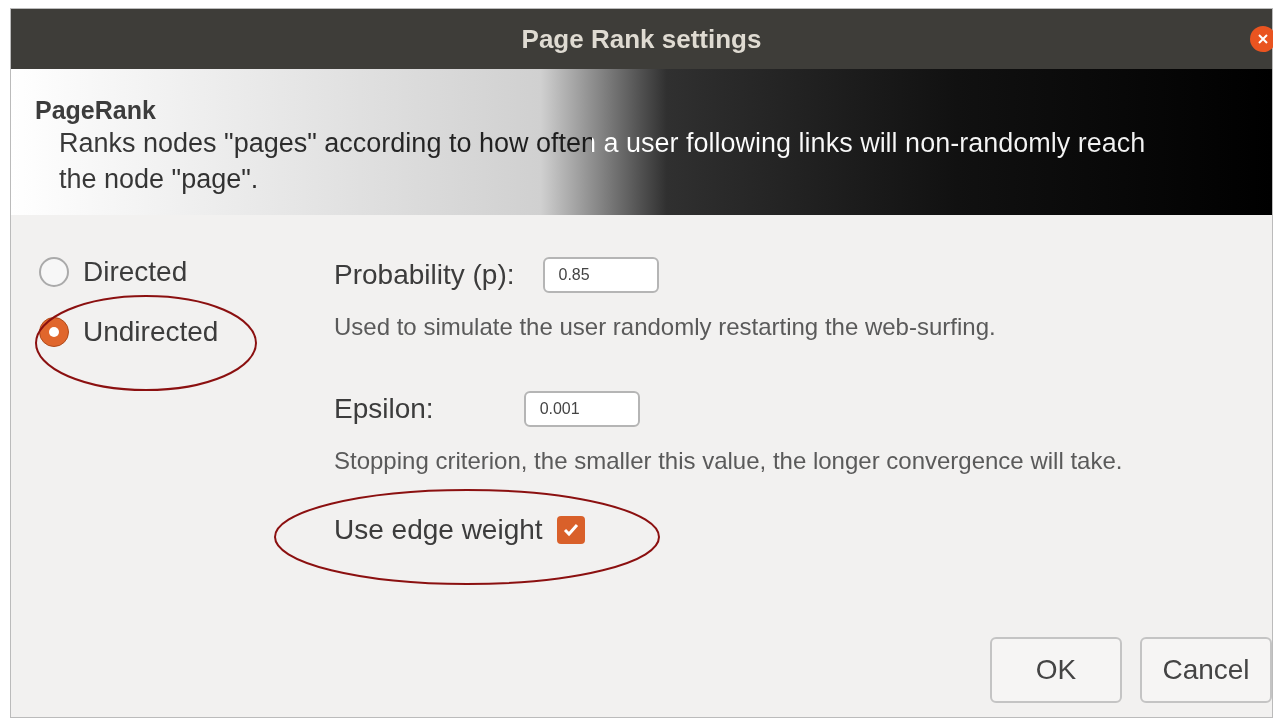 This screenshot has height=718, width=1273. I want to click on edge-weight-checkbox, so click(570, 530).